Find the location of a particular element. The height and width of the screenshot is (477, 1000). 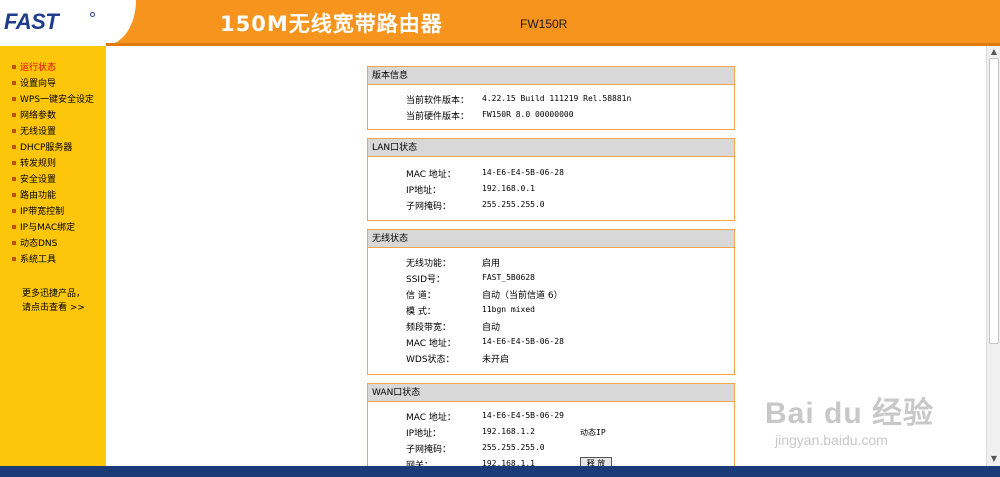

sidebar-item-label: 系统工具 is located at coordinates (38, 260).